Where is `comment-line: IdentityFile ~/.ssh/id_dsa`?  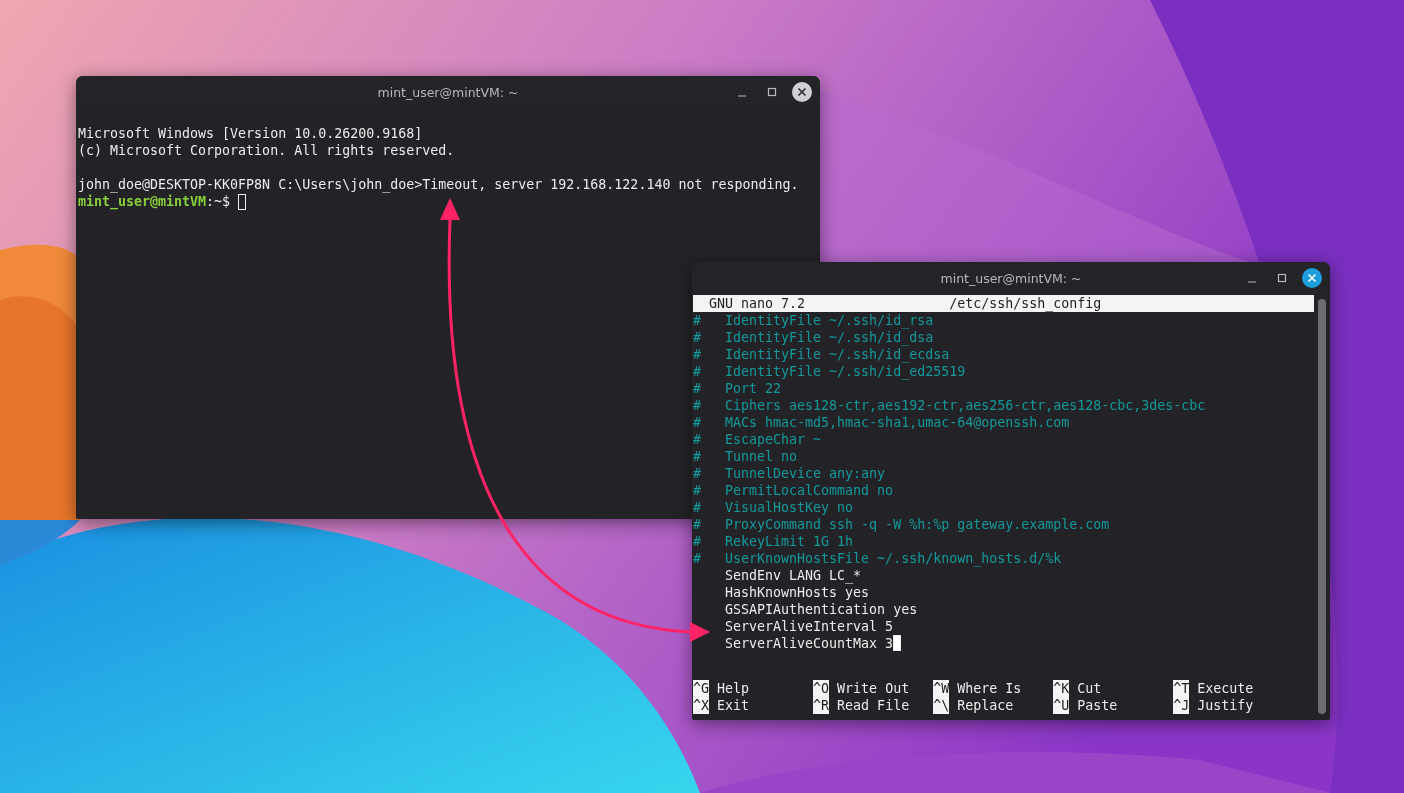
comment-line: IdentityFile ~/.ssh/id_dsa is located at coordinates (829, 337).